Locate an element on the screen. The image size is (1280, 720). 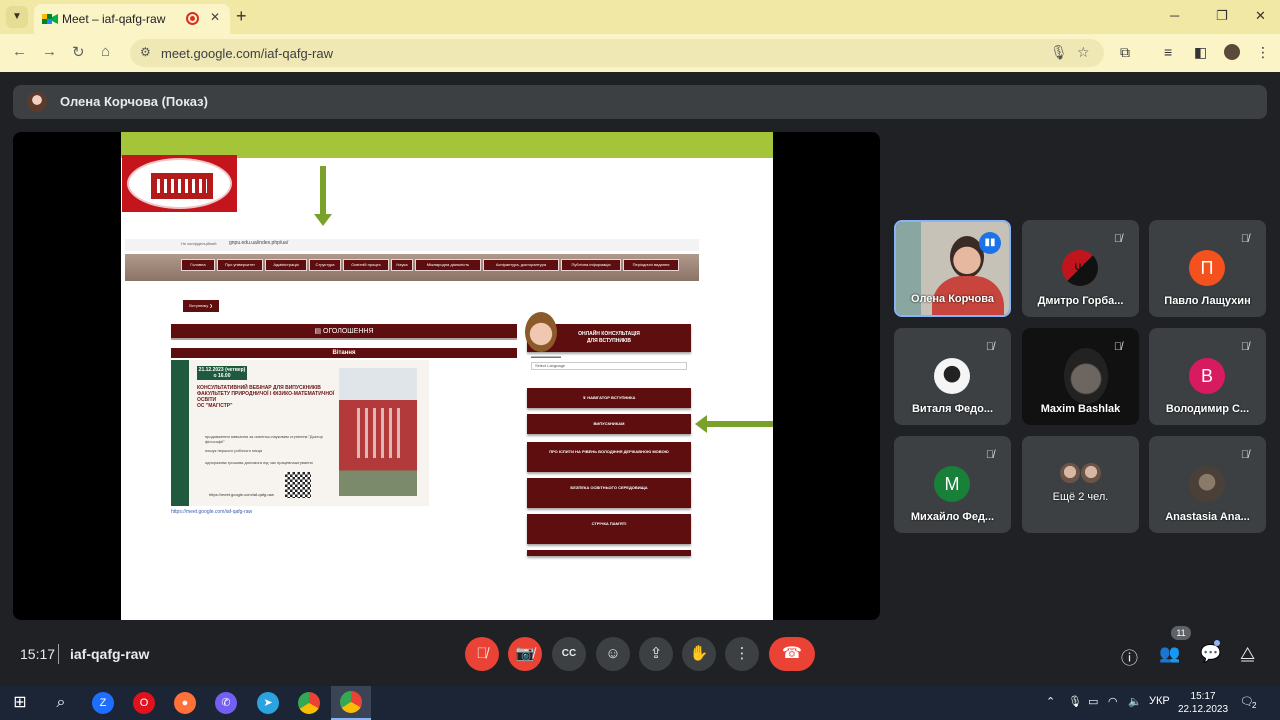
viber-icon: ✆ is located at coordinates (226, 703).